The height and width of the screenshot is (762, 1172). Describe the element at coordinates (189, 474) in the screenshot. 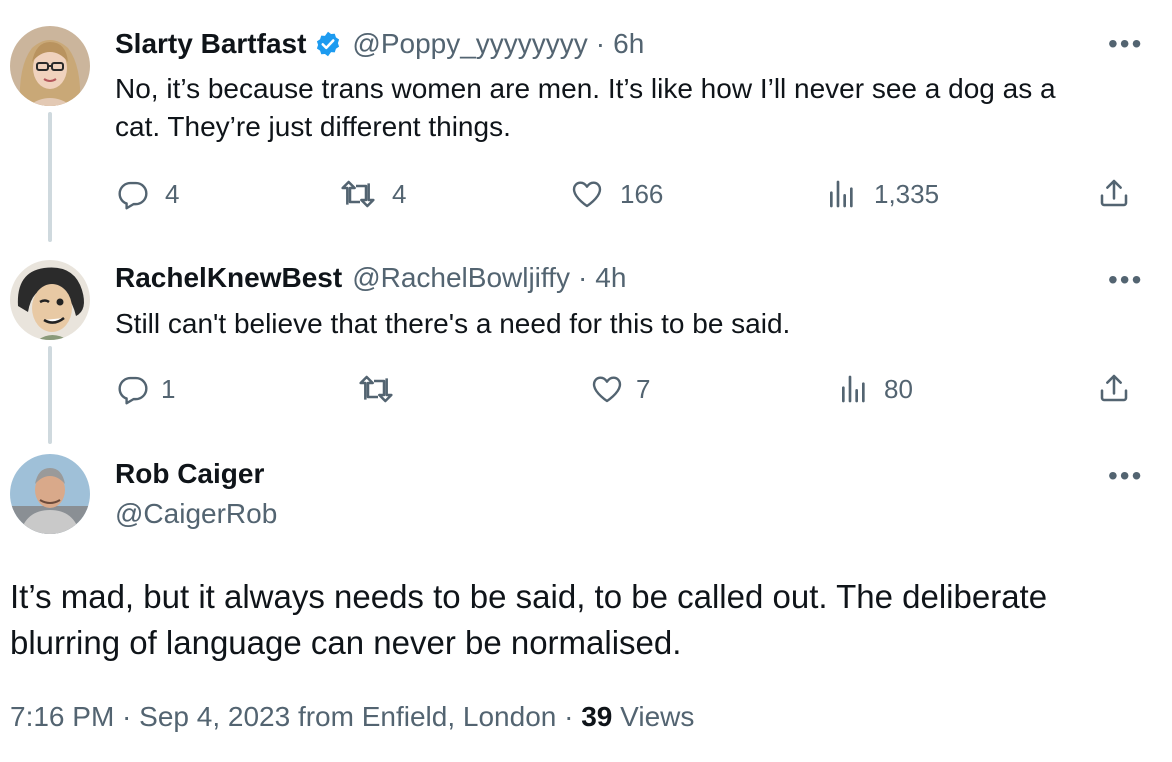

I see `display-name: Rob Caiger` at that location.